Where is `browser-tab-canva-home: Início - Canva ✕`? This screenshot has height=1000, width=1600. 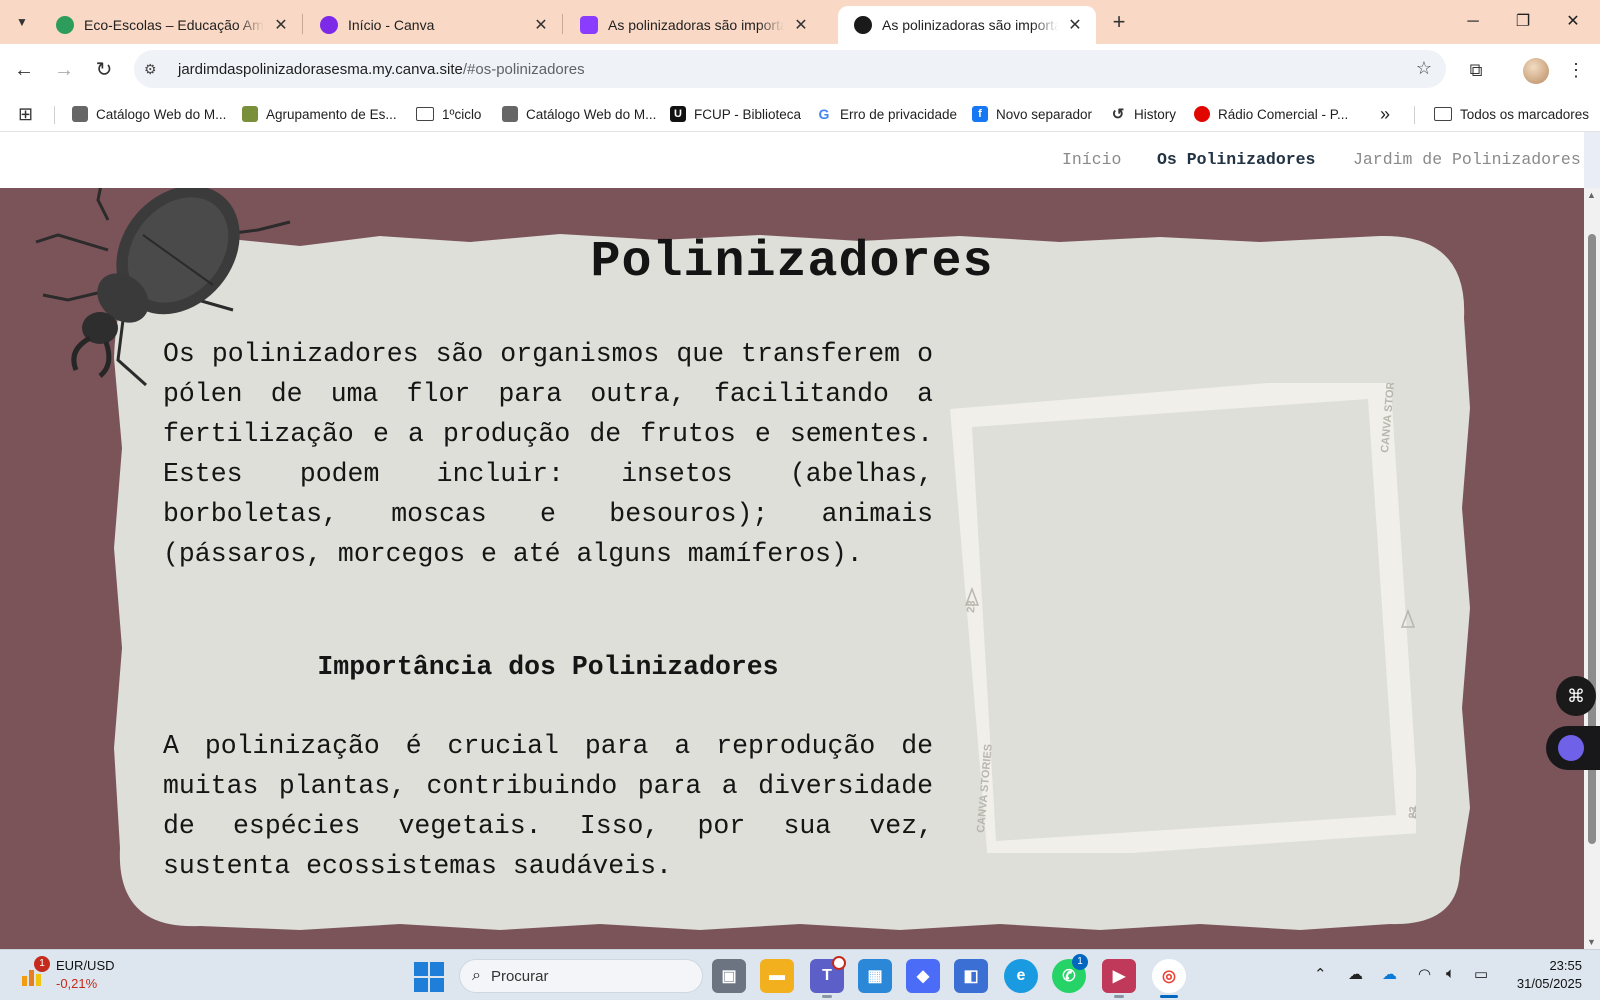
browser-tab-canva-home: Início - Canva ✕ is located at coordinates (433, 25).